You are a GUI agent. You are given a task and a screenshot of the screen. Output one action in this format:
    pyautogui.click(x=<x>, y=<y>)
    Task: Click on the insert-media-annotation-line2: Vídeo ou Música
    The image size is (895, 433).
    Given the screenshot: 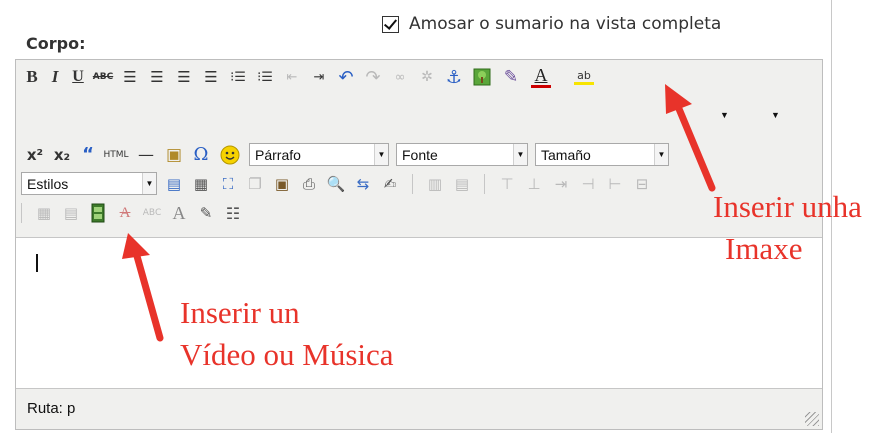 What is the action you would take?
    pyautogui.click(x=287, y=354)
    